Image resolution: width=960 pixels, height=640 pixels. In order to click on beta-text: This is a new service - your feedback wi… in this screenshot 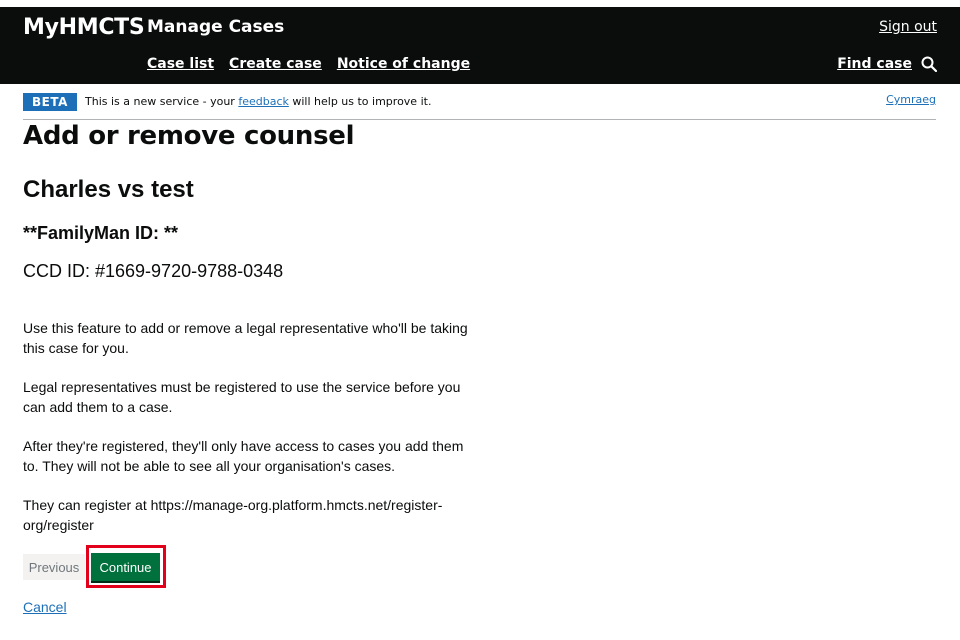, I will do `click(258, 101)`.